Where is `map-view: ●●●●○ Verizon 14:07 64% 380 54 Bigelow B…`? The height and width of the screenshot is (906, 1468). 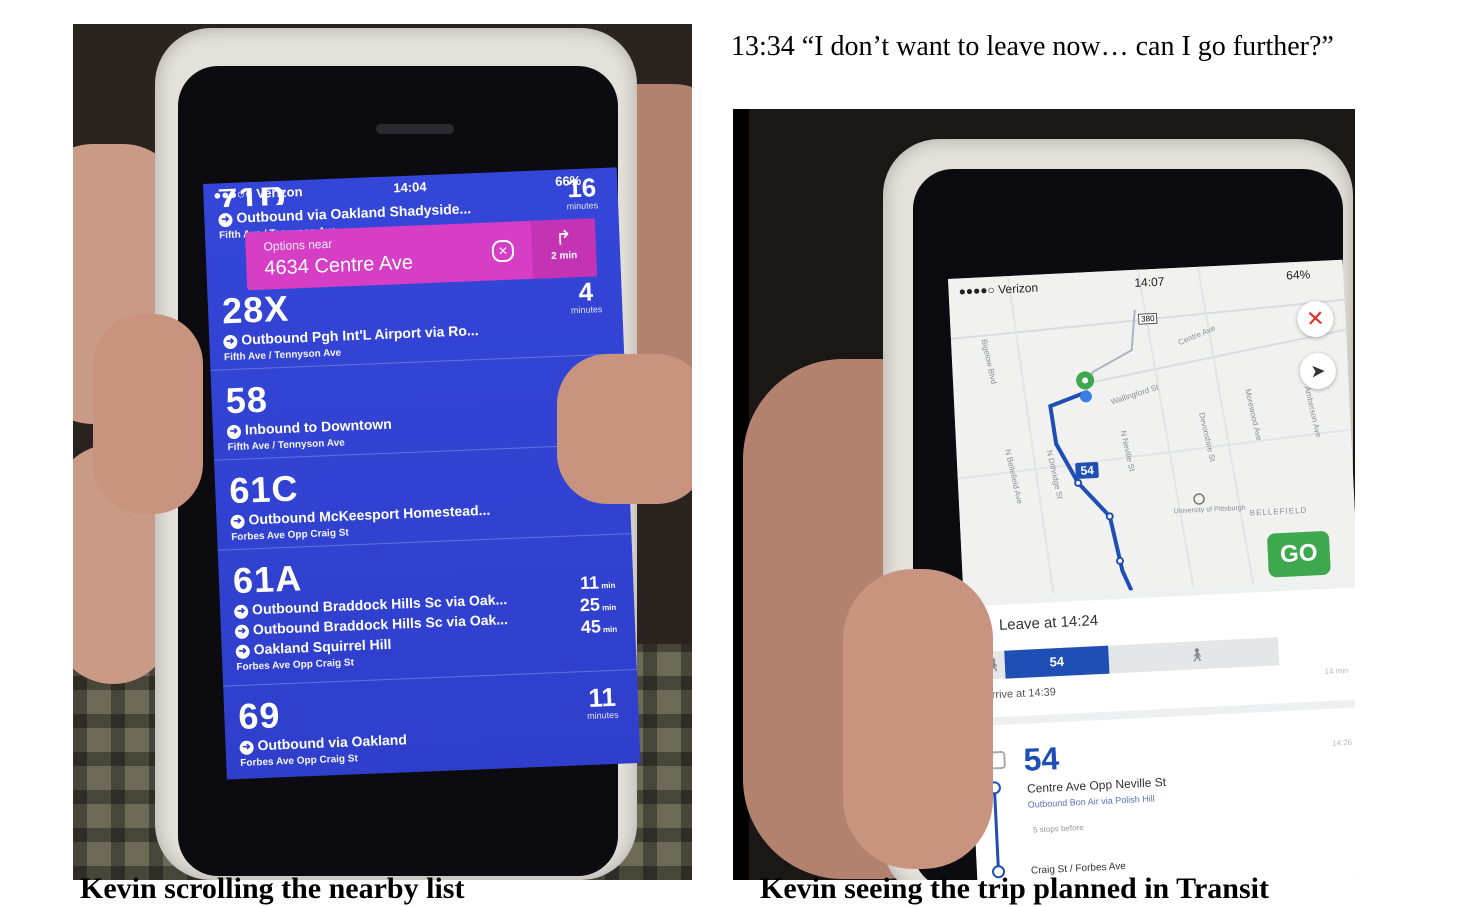
map-view: ●●●●○ Verizon 14:07 64% 380 54 Bigelow B… is located at coordinates (1151, 429).